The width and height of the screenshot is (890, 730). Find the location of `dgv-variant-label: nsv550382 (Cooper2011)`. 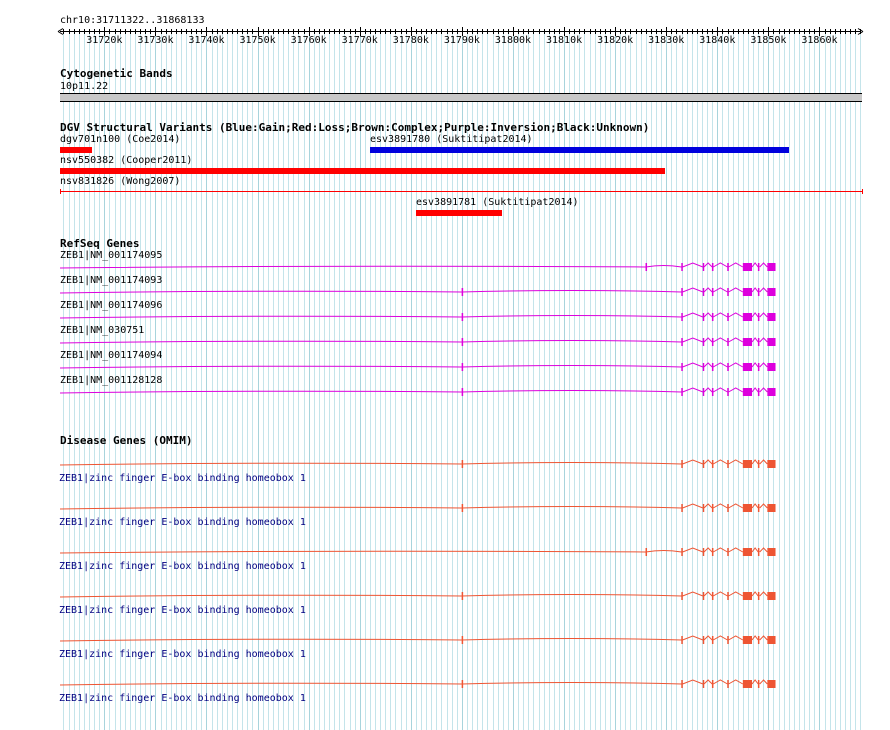

dgv-variant-label: nsv550382 (Cooper2011) is located at coordinates (126, 160).